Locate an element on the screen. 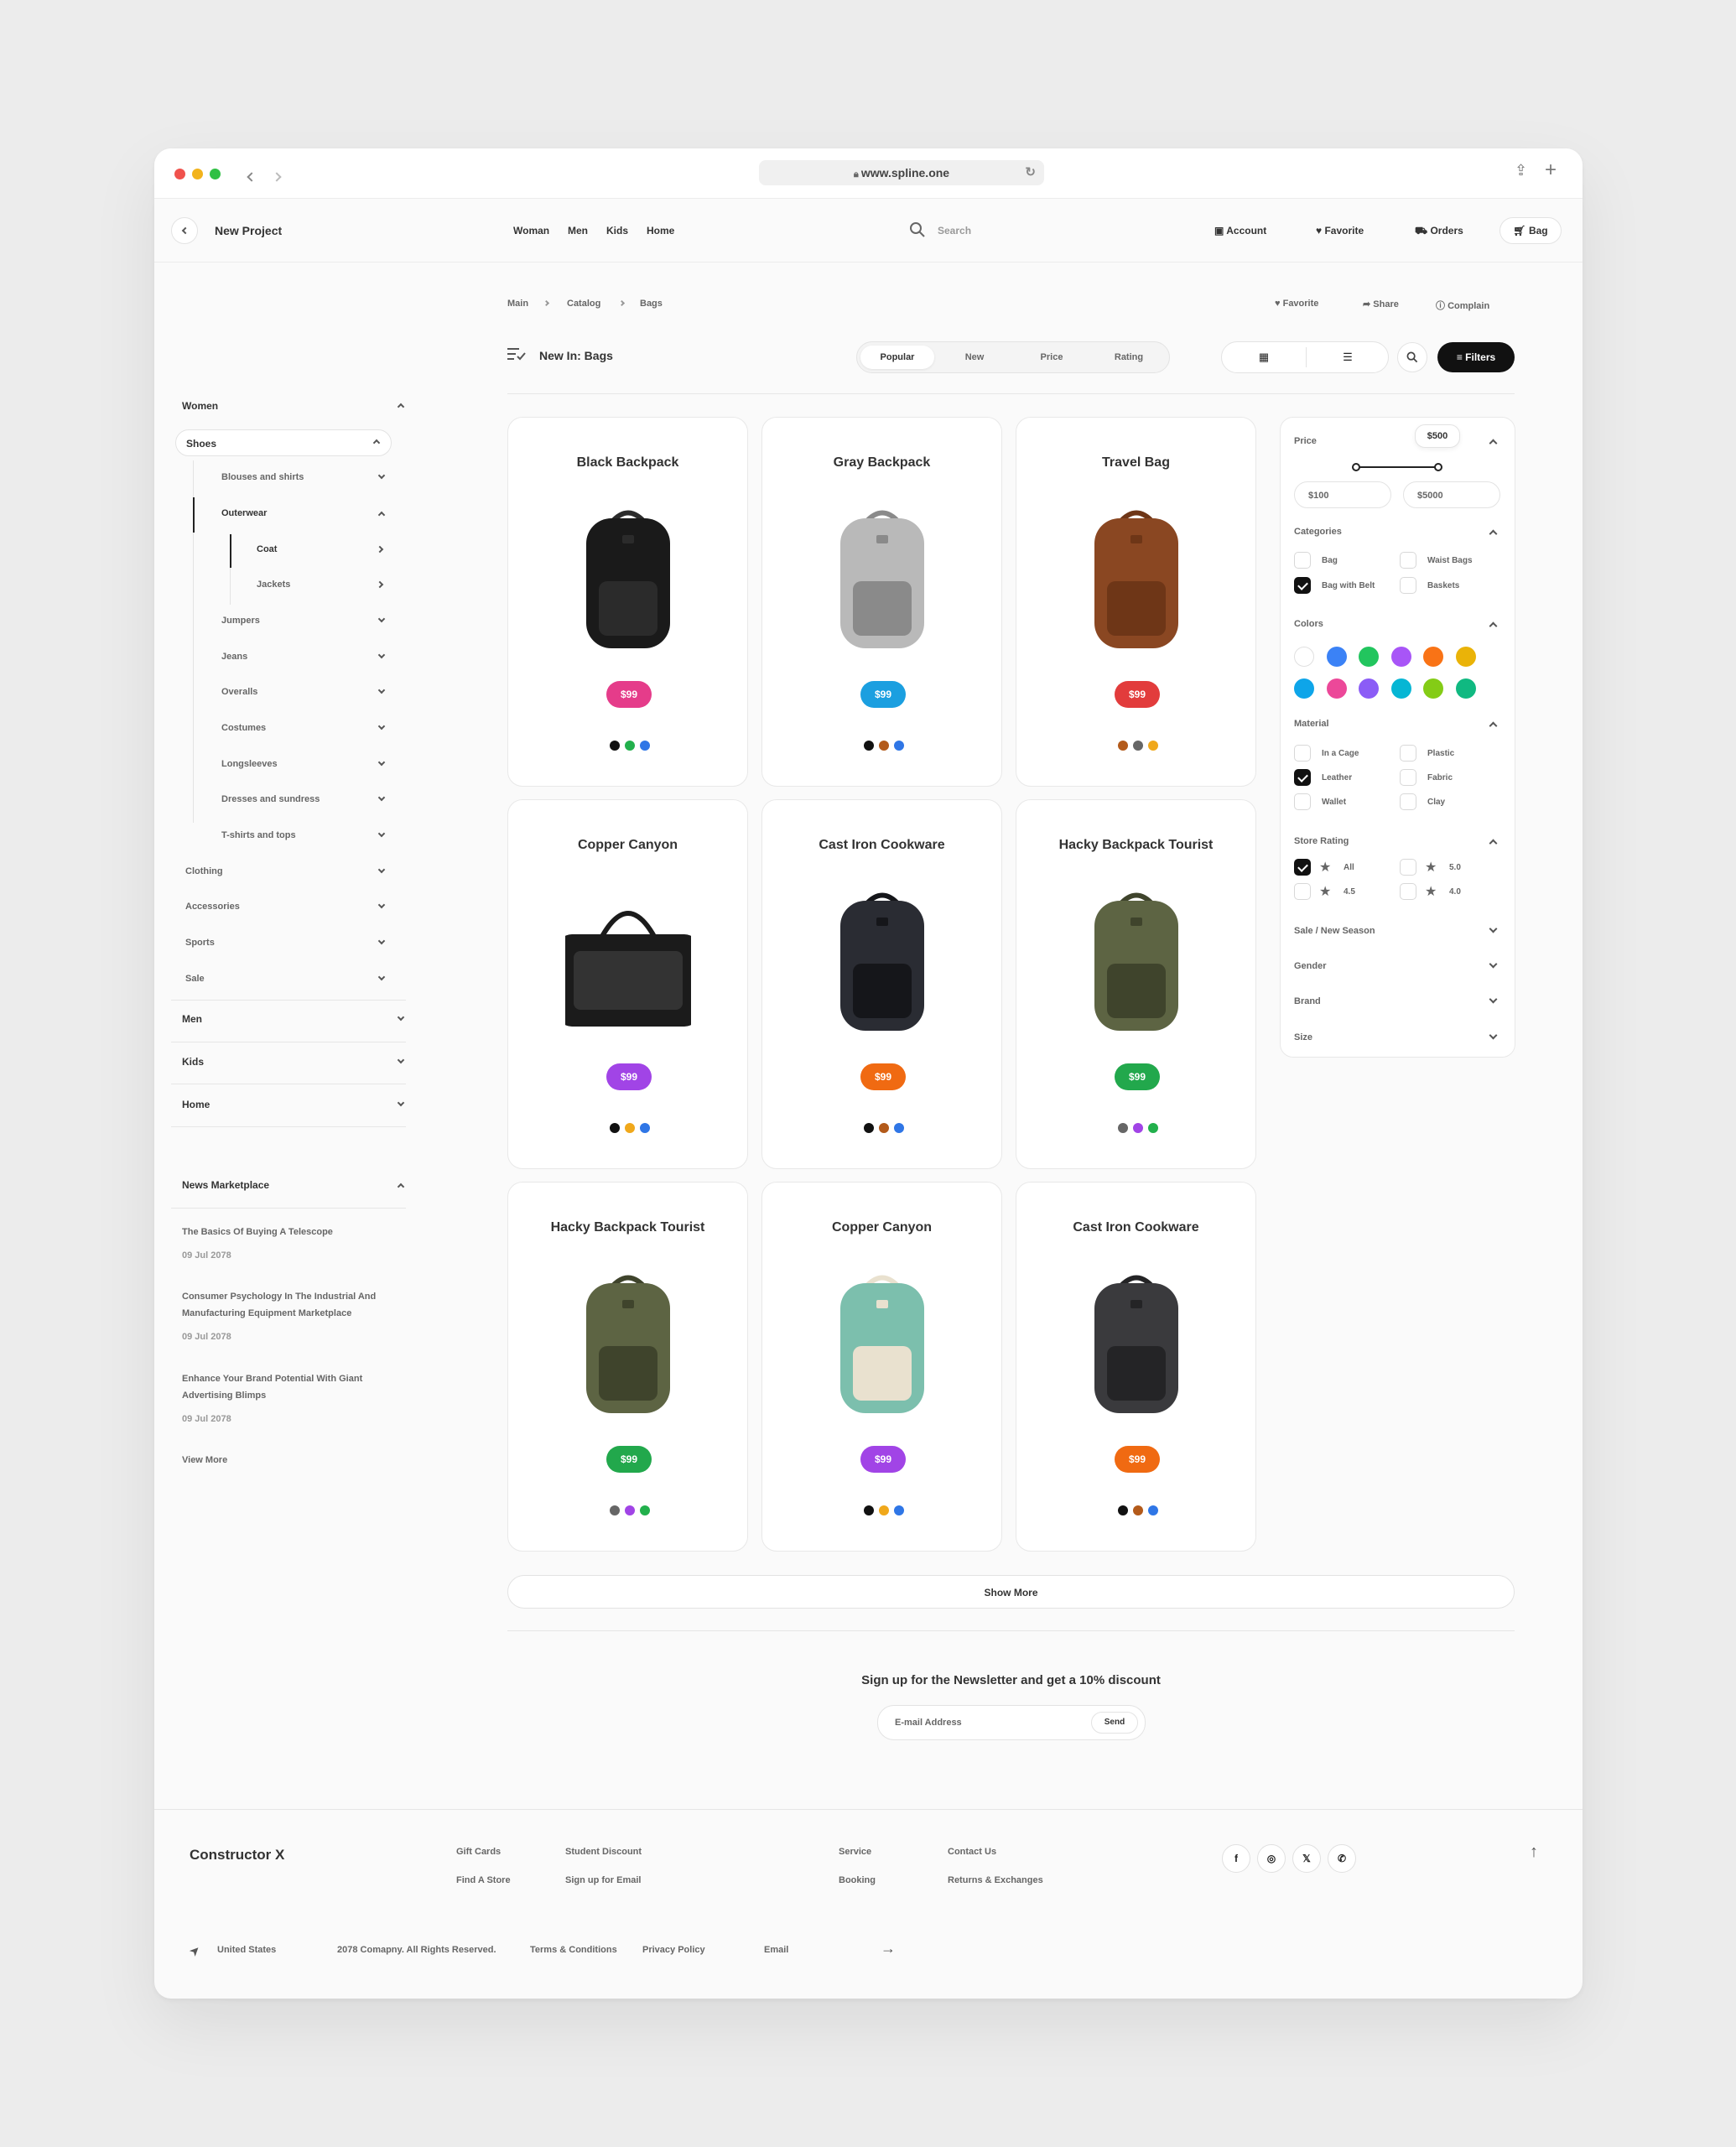 The height and width of the screenshot is (2147, 1736). favorite-link: ♥ Favorite is located at coordinates (1340, 231).